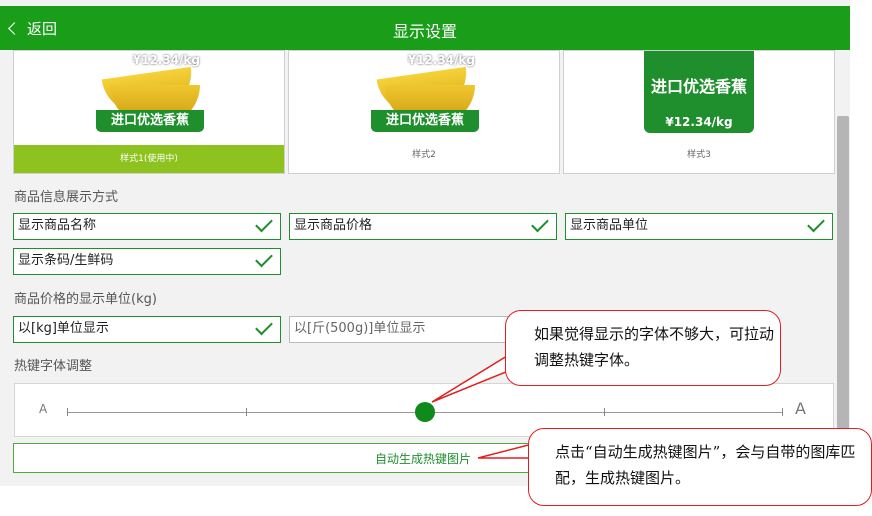  What do you see at coordinates (654, 347) in the screenshot?
I see `callout-font-text: 如果觉得显示的字体不够大，可拉动调整热键字体。` at bounding box center [654, 347].